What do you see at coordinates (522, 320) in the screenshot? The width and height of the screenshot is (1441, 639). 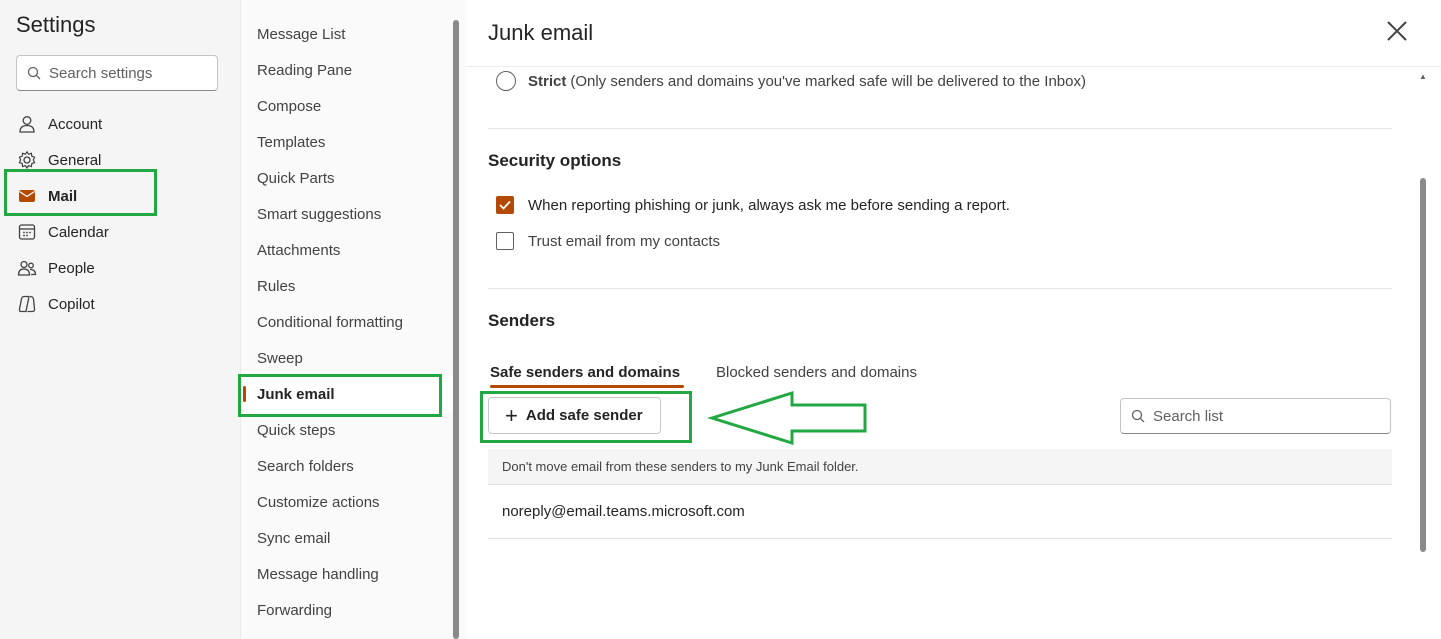 I see `senders-heading: Senders` at bounding box center [522, 320].